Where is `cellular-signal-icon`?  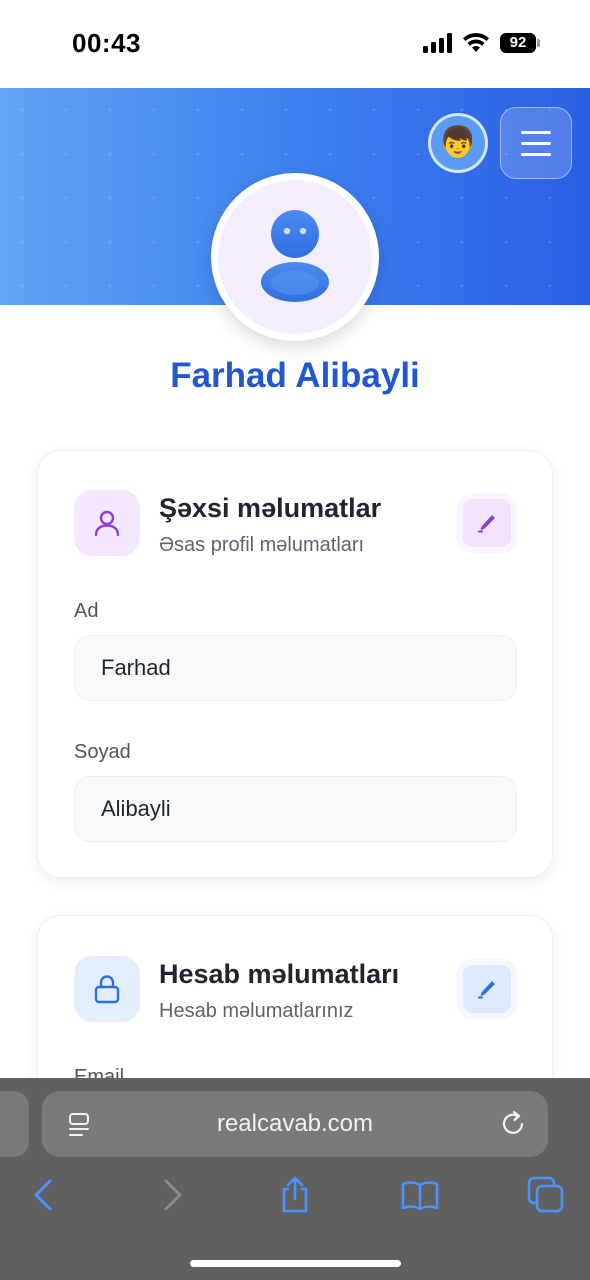
cellular-signal-icon is located at coordinates (437, 43).